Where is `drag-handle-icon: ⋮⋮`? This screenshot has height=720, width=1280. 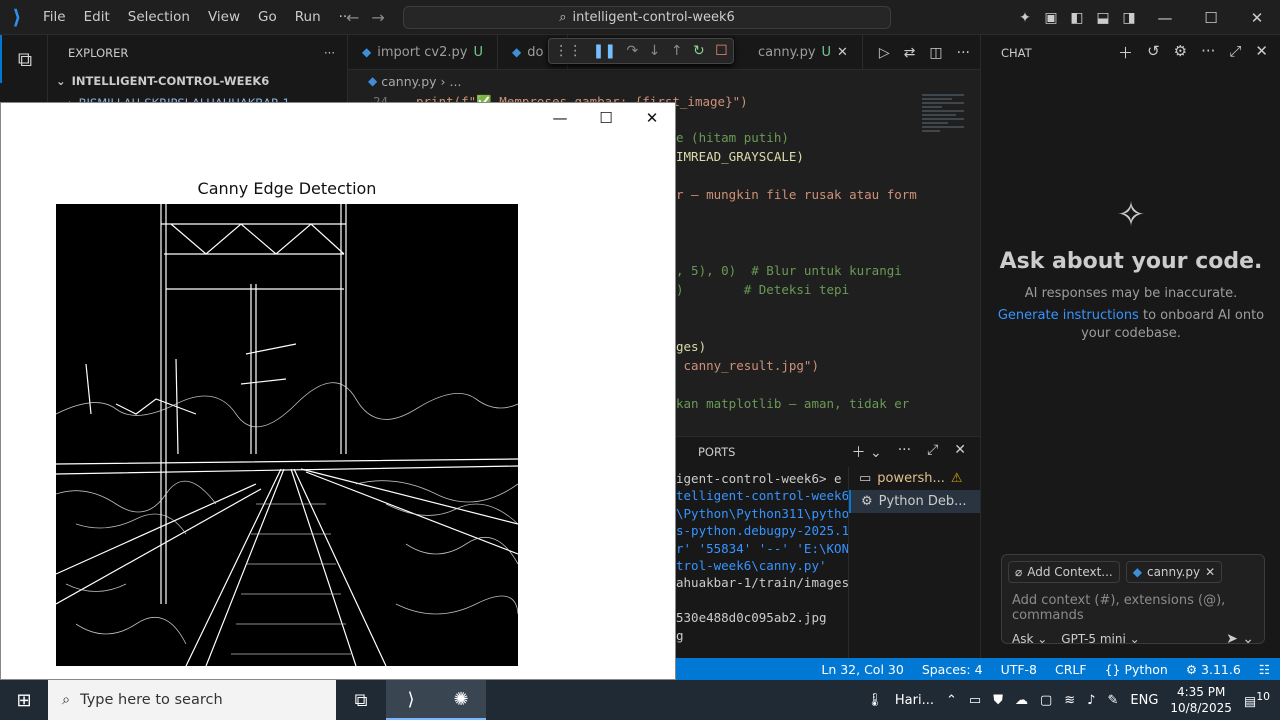
drag-handle-icon: ⋮⋮ is located at coordinates (568, 51).